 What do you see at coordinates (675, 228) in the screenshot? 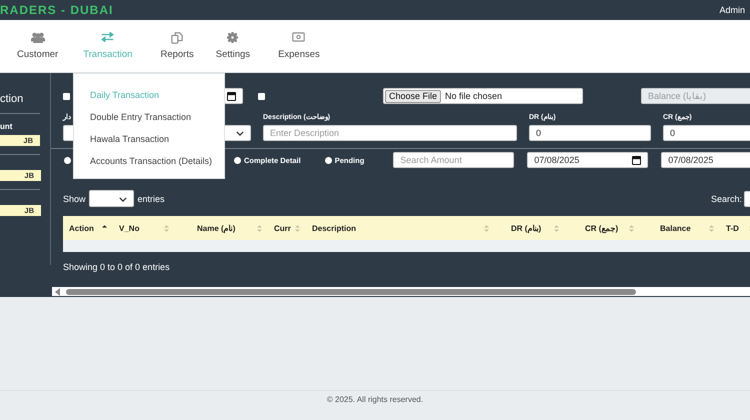
I see `column-header: Balance` at bounding box center [675, 228].